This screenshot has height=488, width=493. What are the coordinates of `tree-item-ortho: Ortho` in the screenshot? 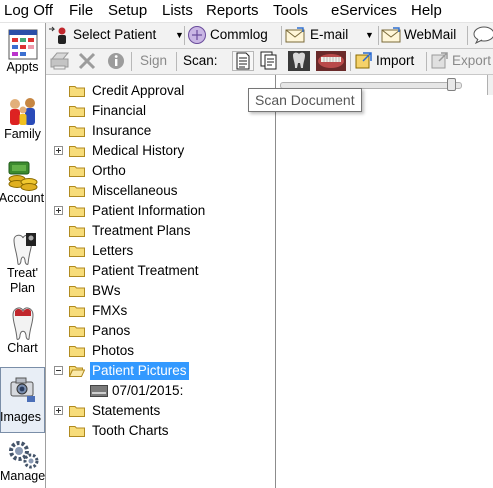 It's located at (160, 171).